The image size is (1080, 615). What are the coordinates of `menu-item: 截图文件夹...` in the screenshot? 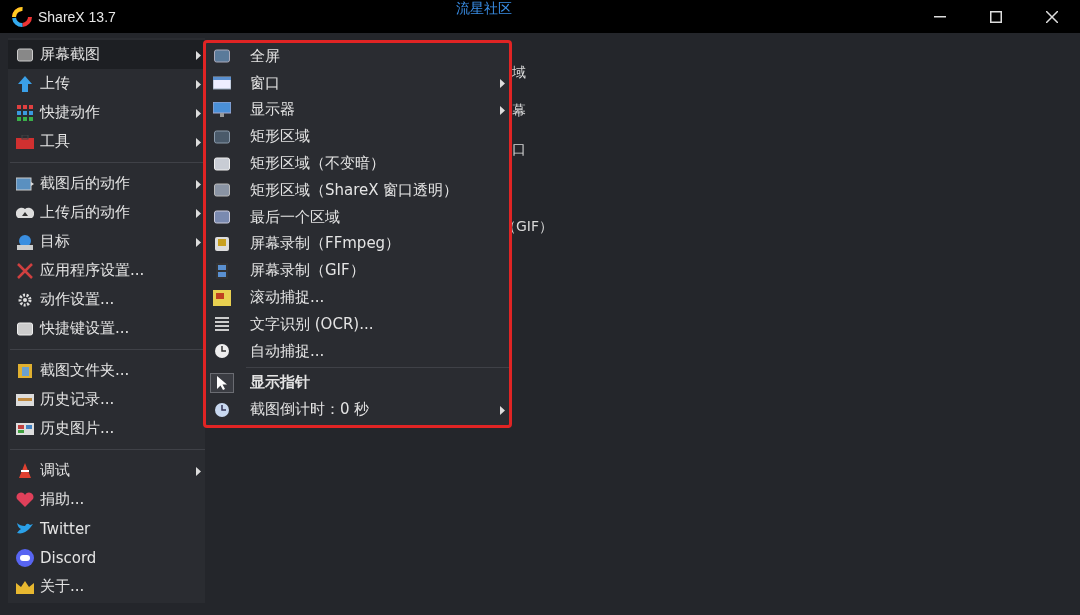 It's located at (106, 370).